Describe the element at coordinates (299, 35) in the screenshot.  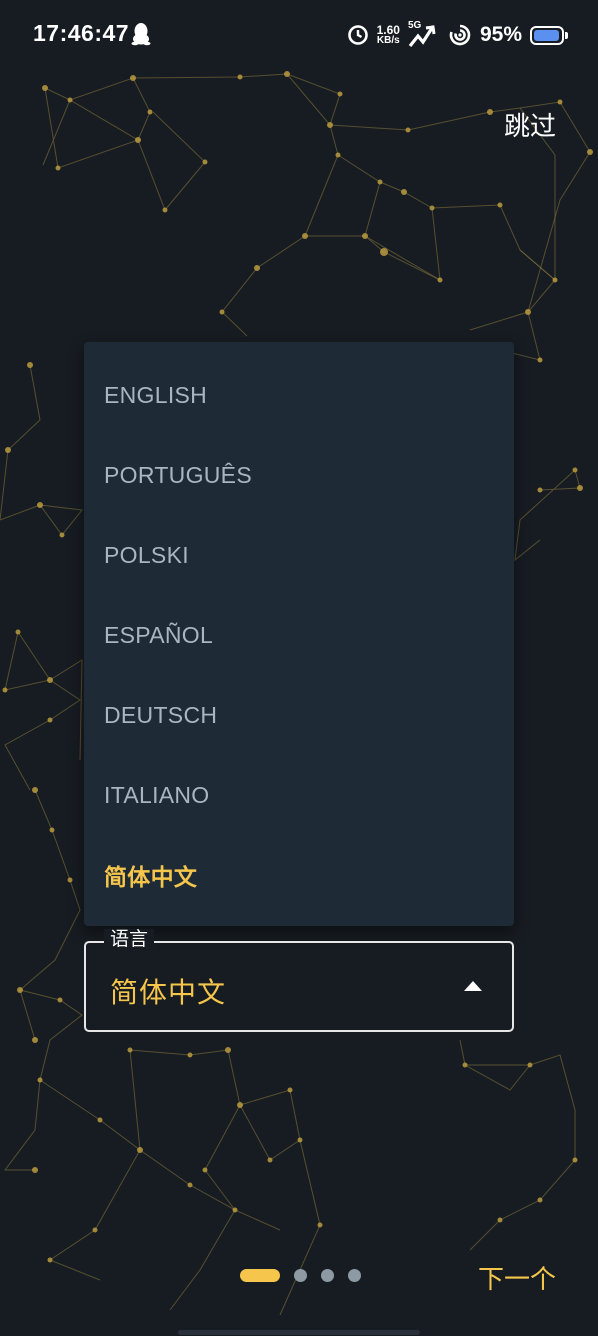
I see `status-bar: 17:46:47 1.60 KB/s 5G 95%` at that location.